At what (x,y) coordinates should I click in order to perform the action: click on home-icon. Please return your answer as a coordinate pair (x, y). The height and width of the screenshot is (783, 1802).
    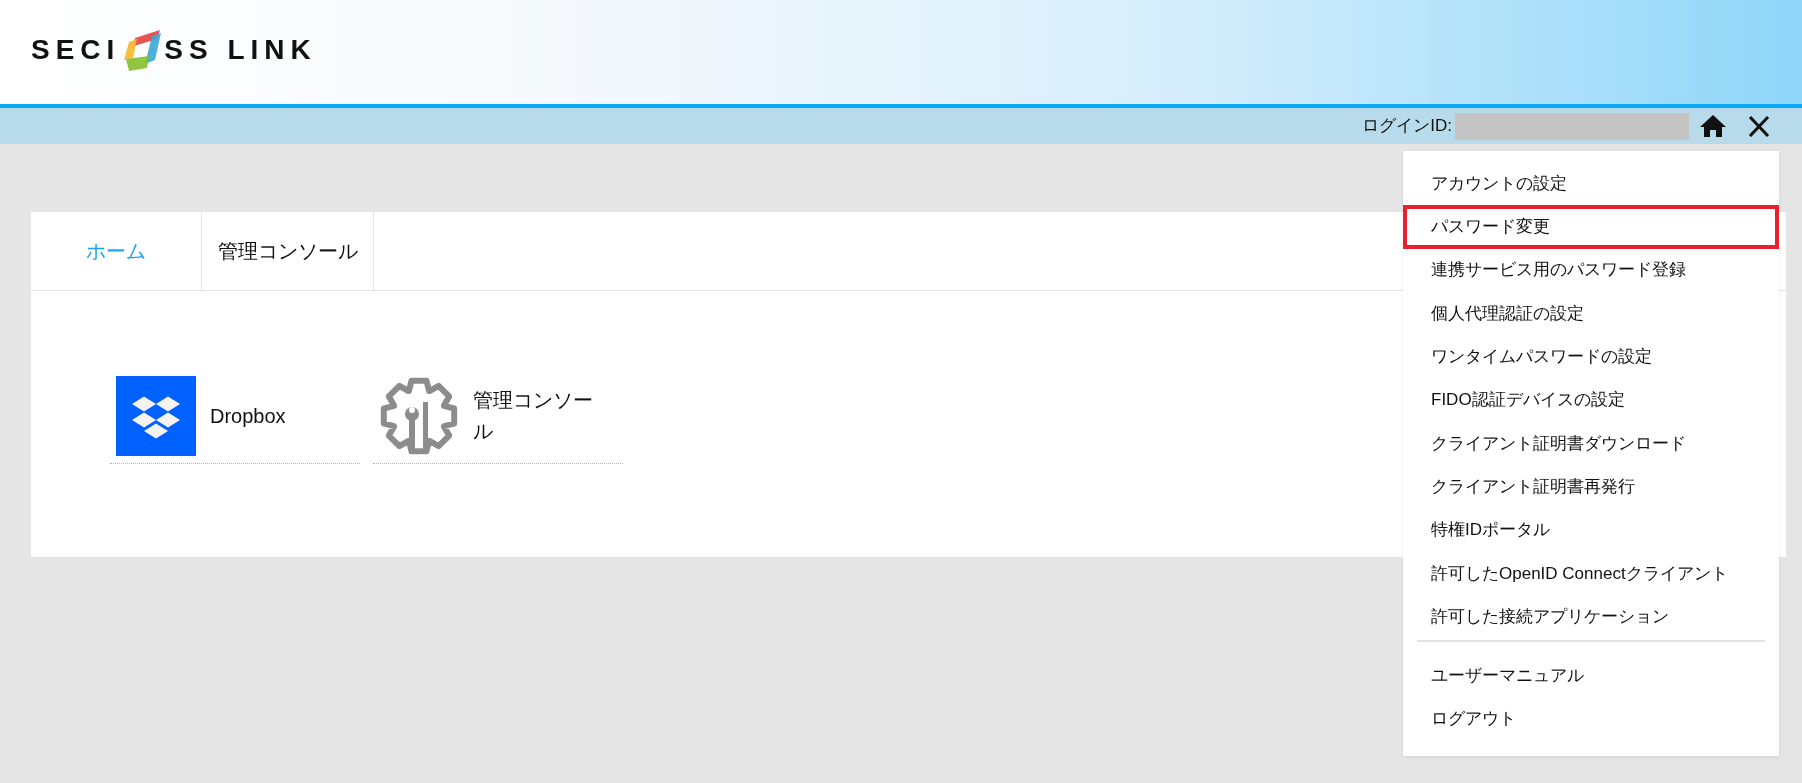
    Looking at the image, I should click on (1713, 126).